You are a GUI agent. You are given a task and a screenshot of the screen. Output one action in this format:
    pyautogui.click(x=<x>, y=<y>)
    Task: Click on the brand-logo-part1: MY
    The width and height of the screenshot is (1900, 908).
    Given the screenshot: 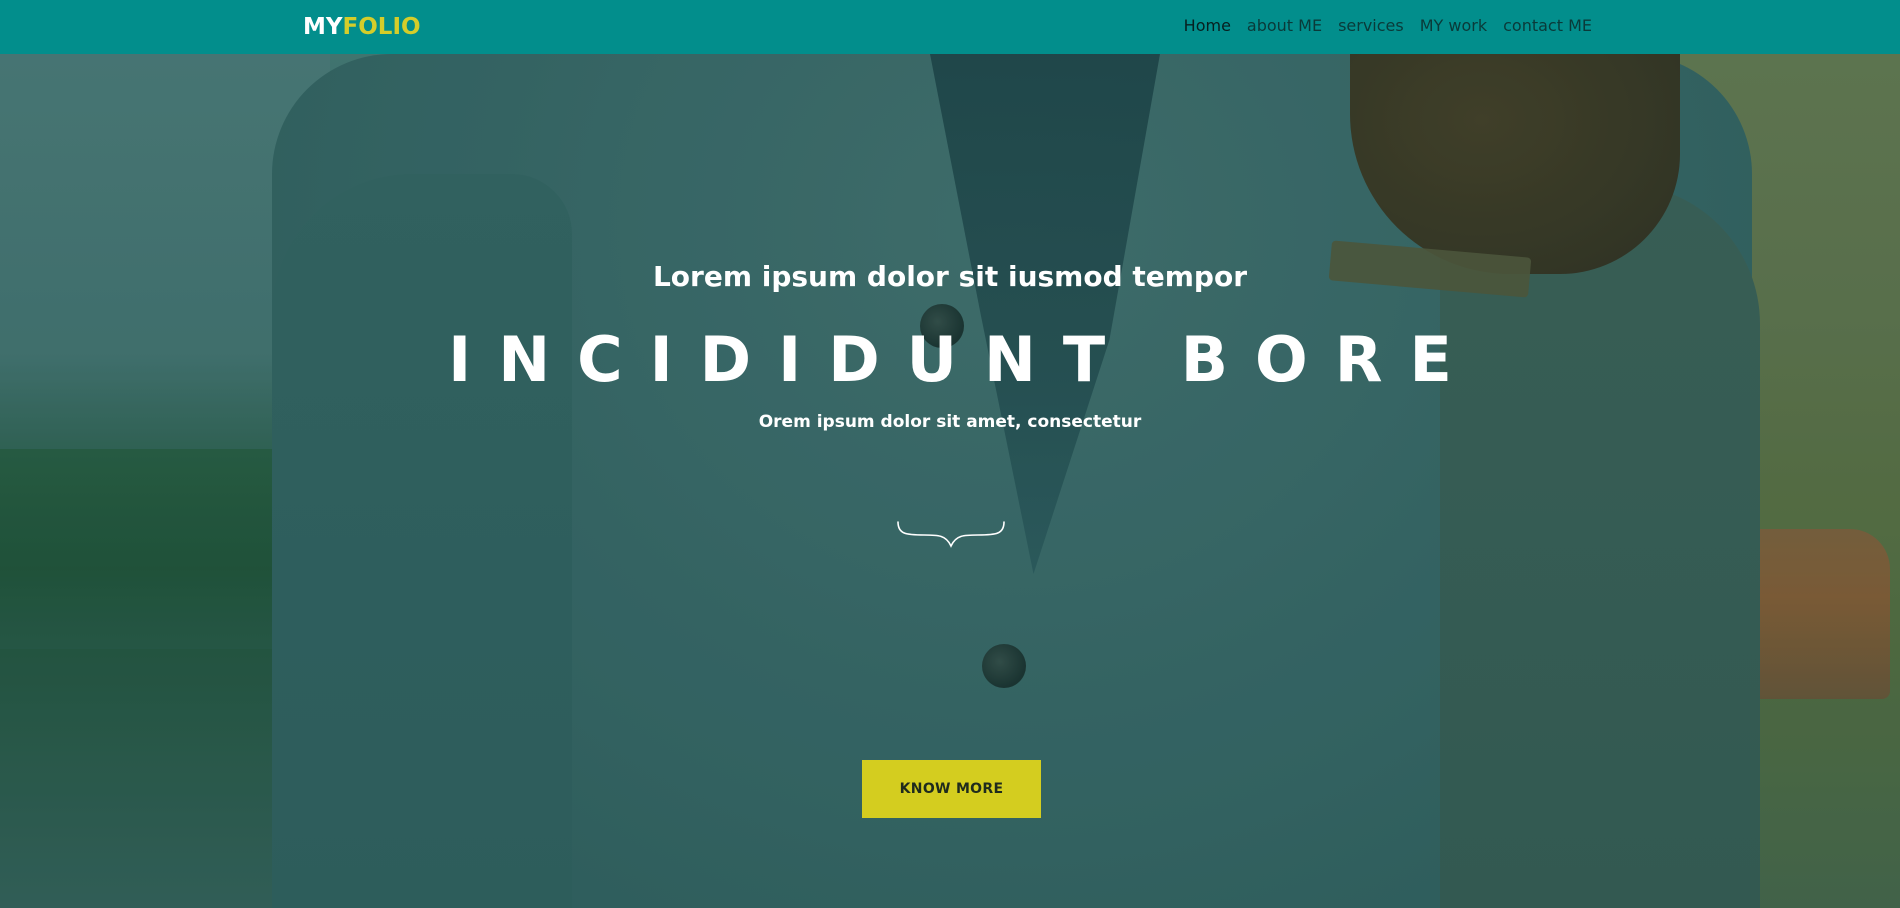 What is the action you would take?
    pyautogui.click(x=323, y=27)
    